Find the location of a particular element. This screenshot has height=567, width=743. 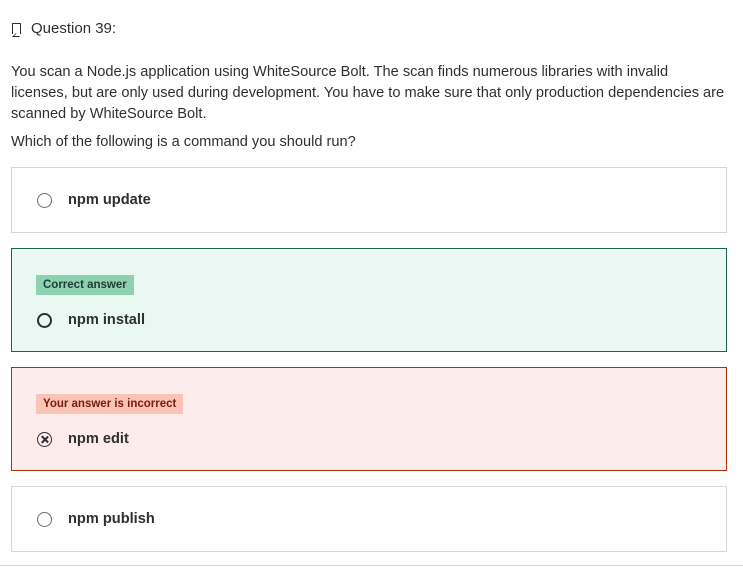

x-circle-icon is located at coordinates (44, 439).